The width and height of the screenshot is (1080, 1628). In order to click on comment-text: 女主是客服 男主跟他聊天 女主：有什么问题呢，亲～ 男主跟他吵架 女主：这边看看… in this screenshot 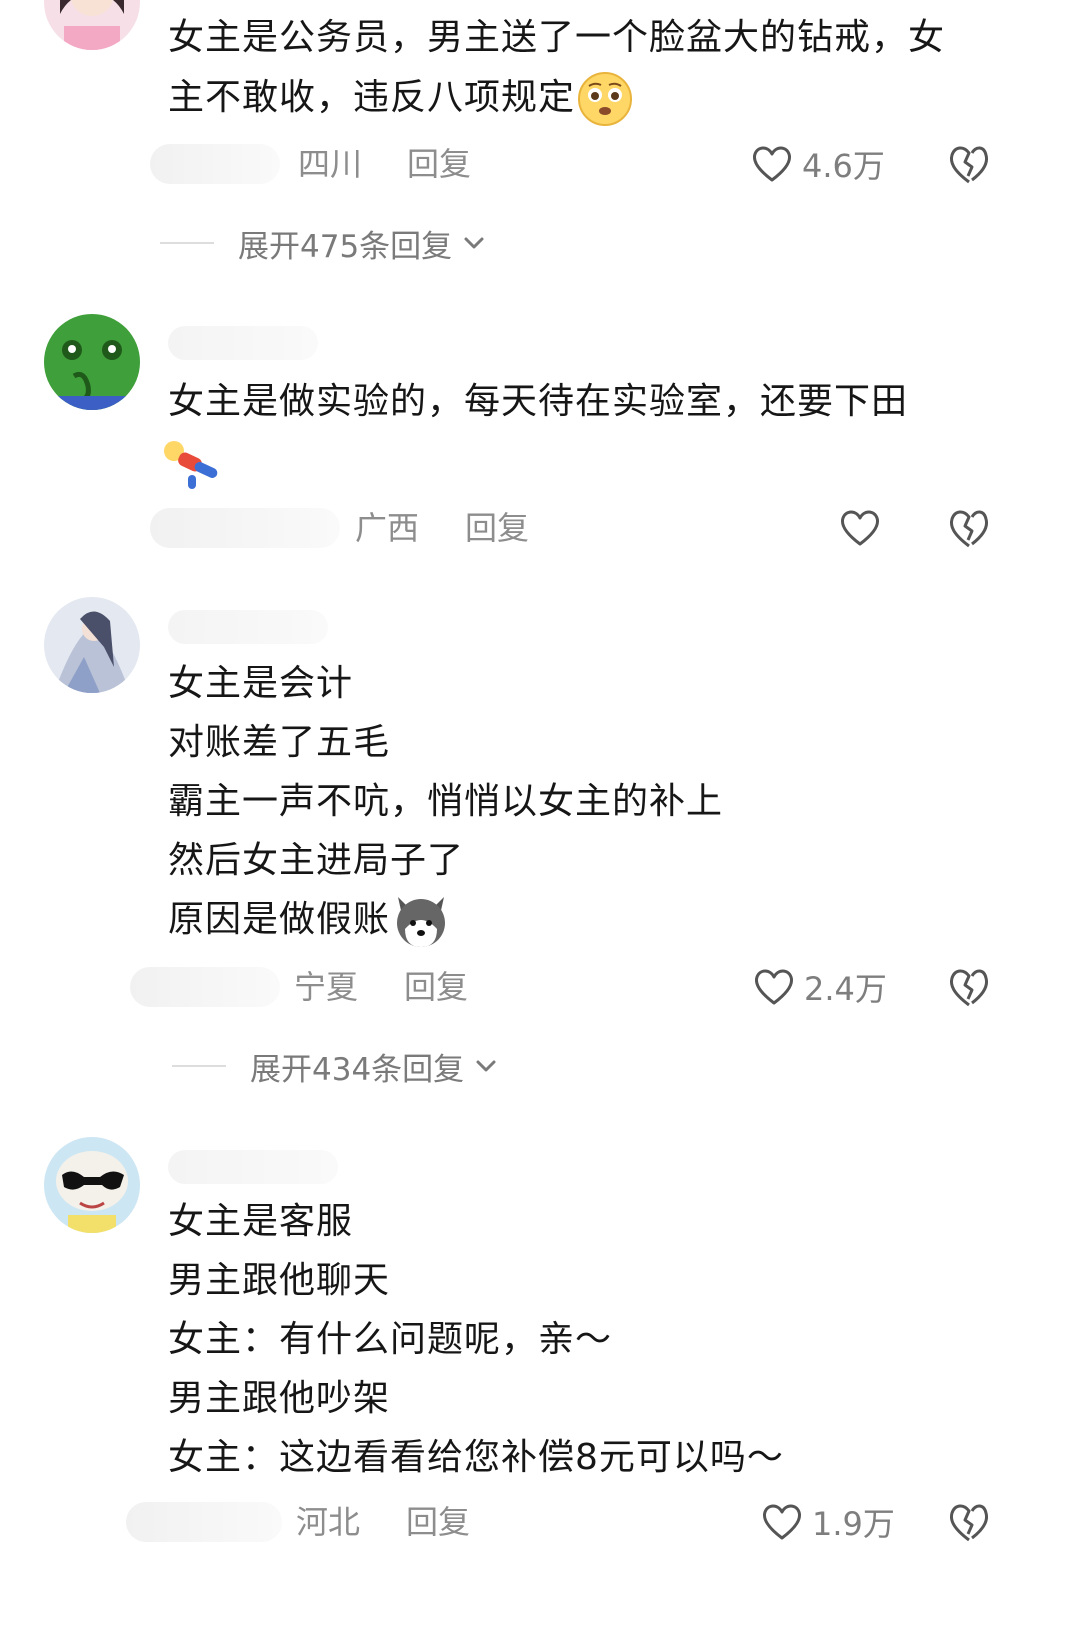, I will do `click(603, 1339)`.